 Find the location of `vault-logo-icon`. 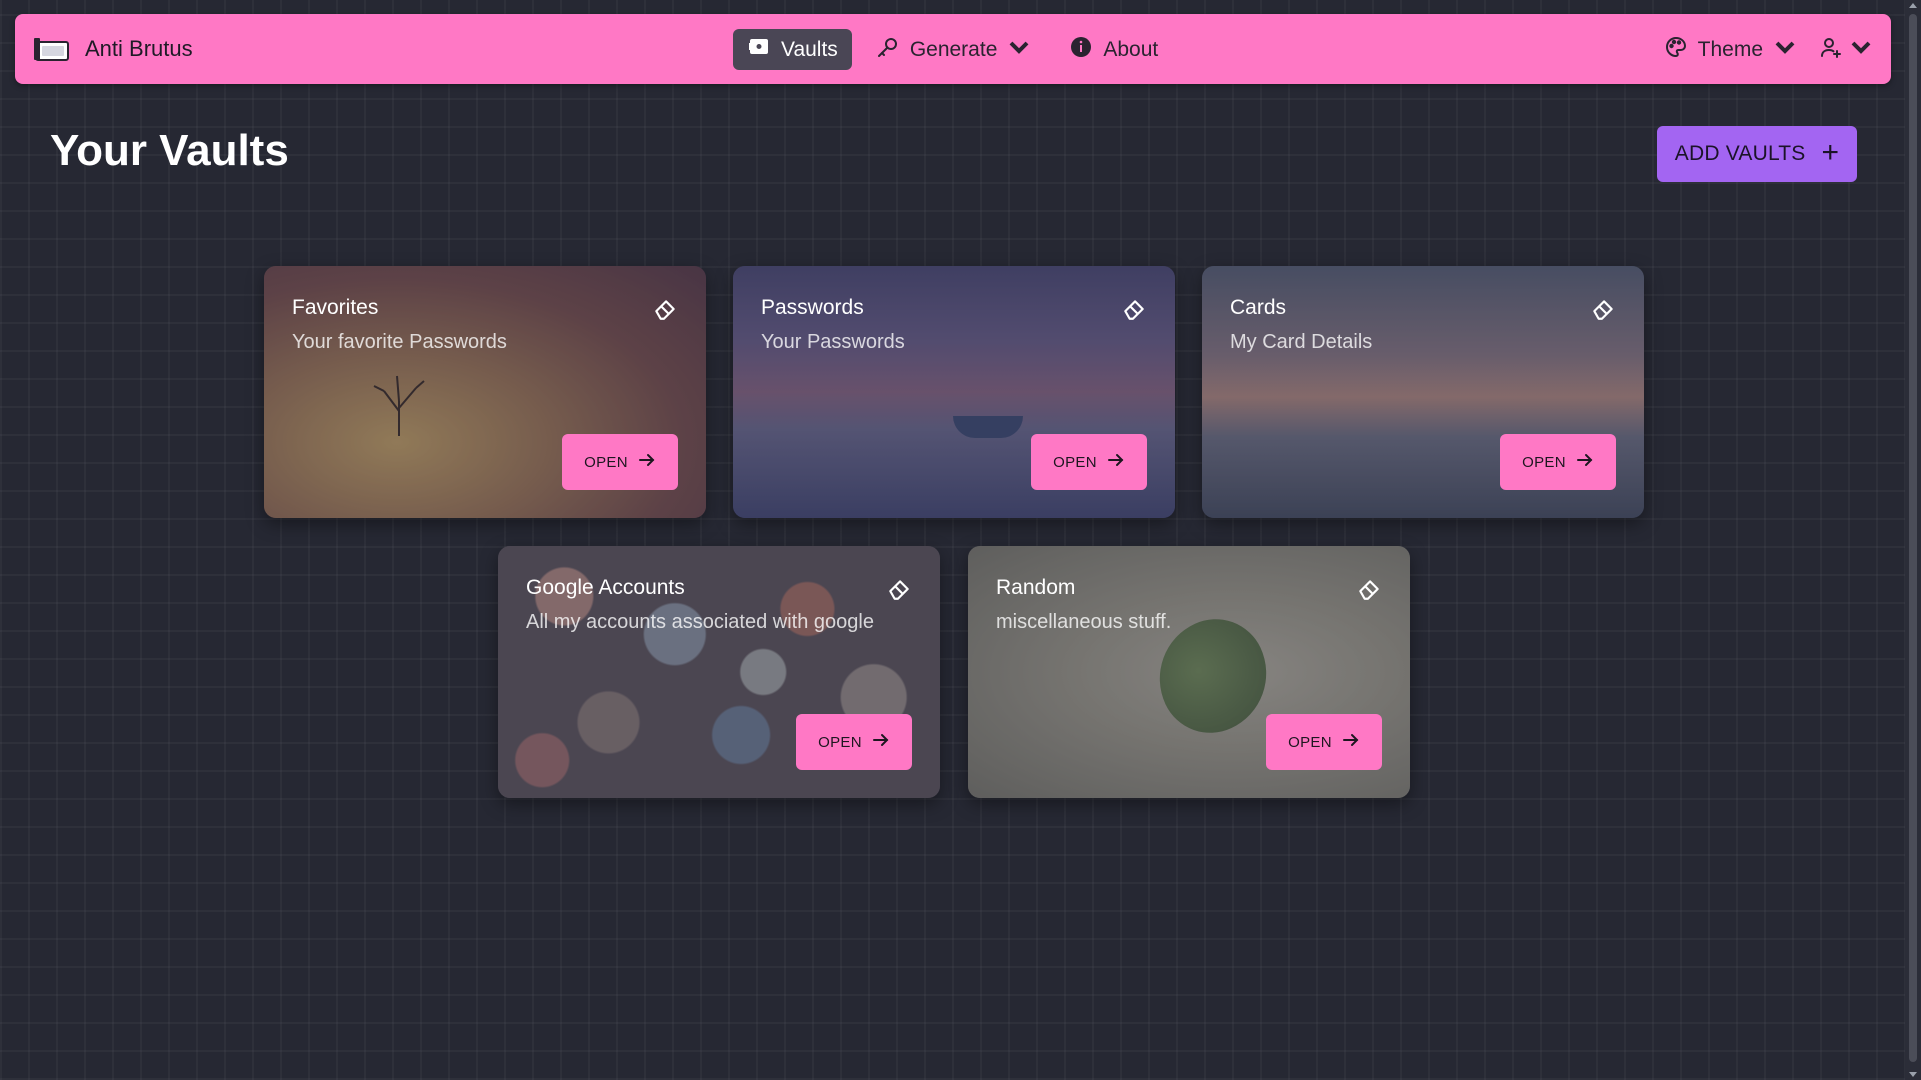

vault-logo-icon is located at coordinates (52, 49).